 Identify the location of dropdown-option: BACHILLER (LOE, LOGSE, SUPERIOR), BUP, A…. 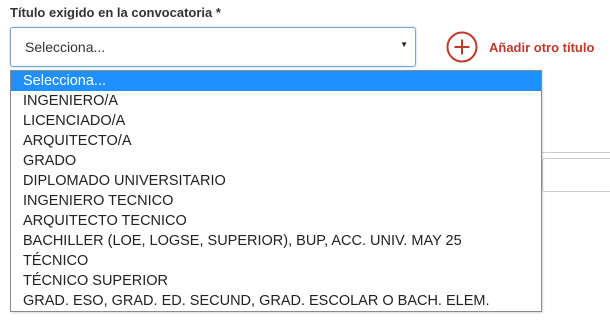
(276, 241).